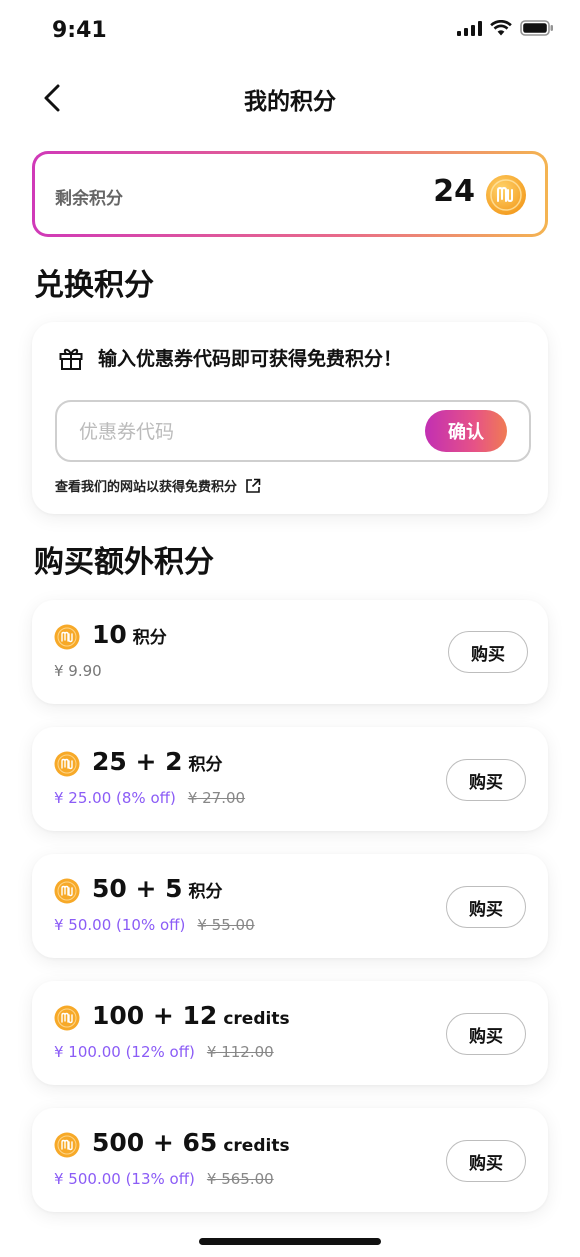 This screenshot has width=580, height=1257. What do you see at coordinates (79, 30) in the screenshot?
I see `status-time: 9:41` at bounding box center [79, 30].